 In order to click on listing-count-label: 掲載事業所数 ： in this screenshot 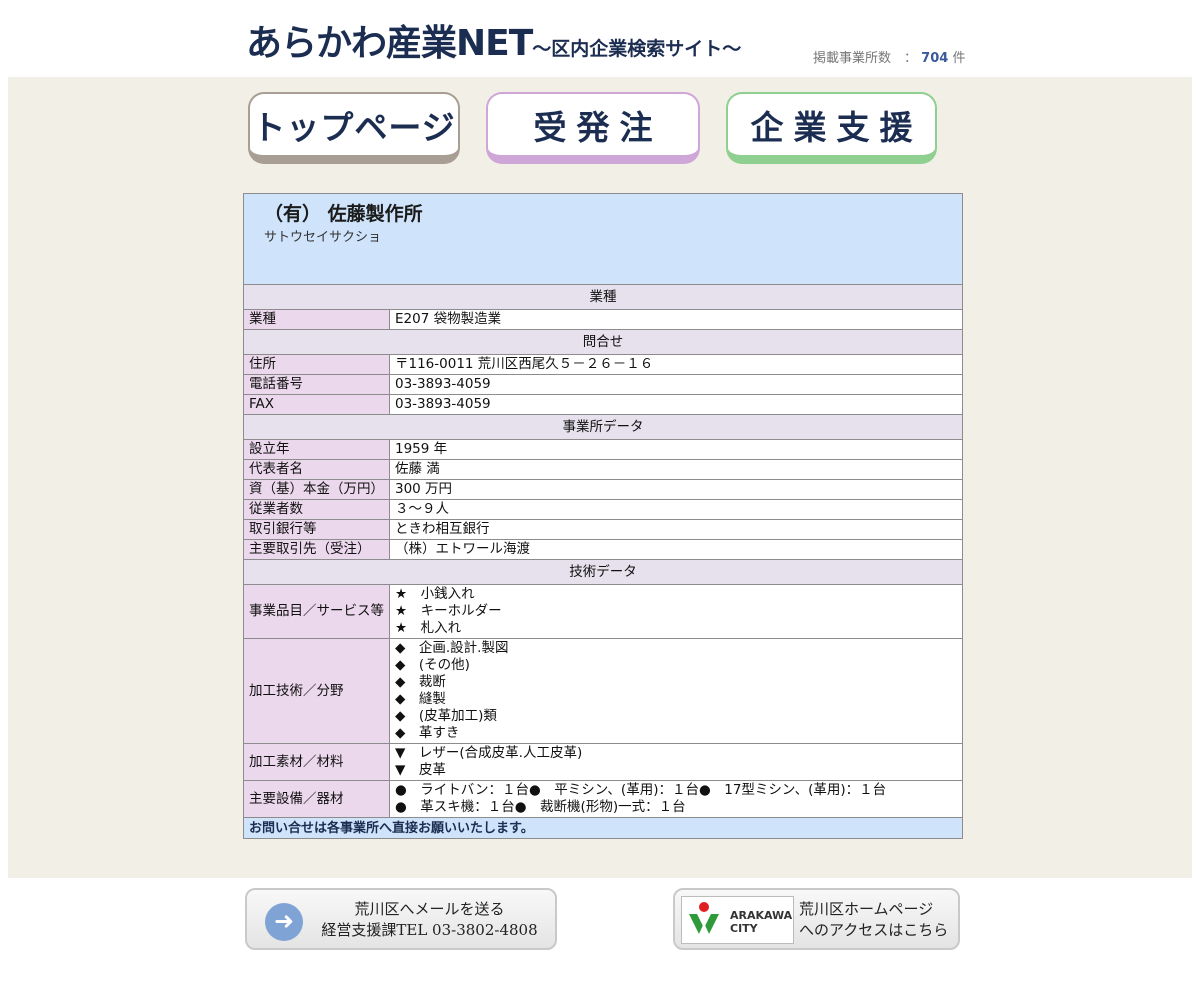, I will do `click(865, 58)`.